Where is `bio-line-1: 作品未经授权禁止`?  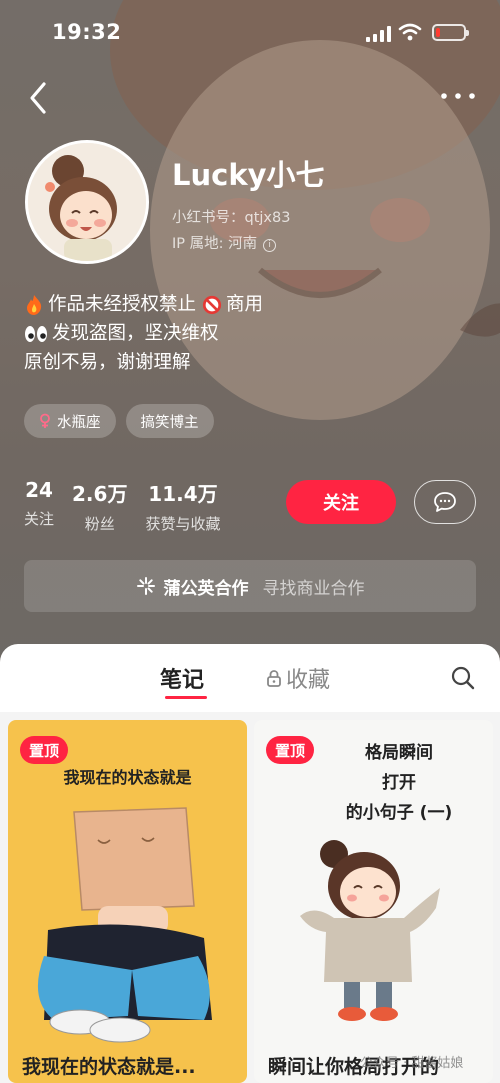 bio-line-1: 作品未经授权禁止 is located at coordinates (122, 304).